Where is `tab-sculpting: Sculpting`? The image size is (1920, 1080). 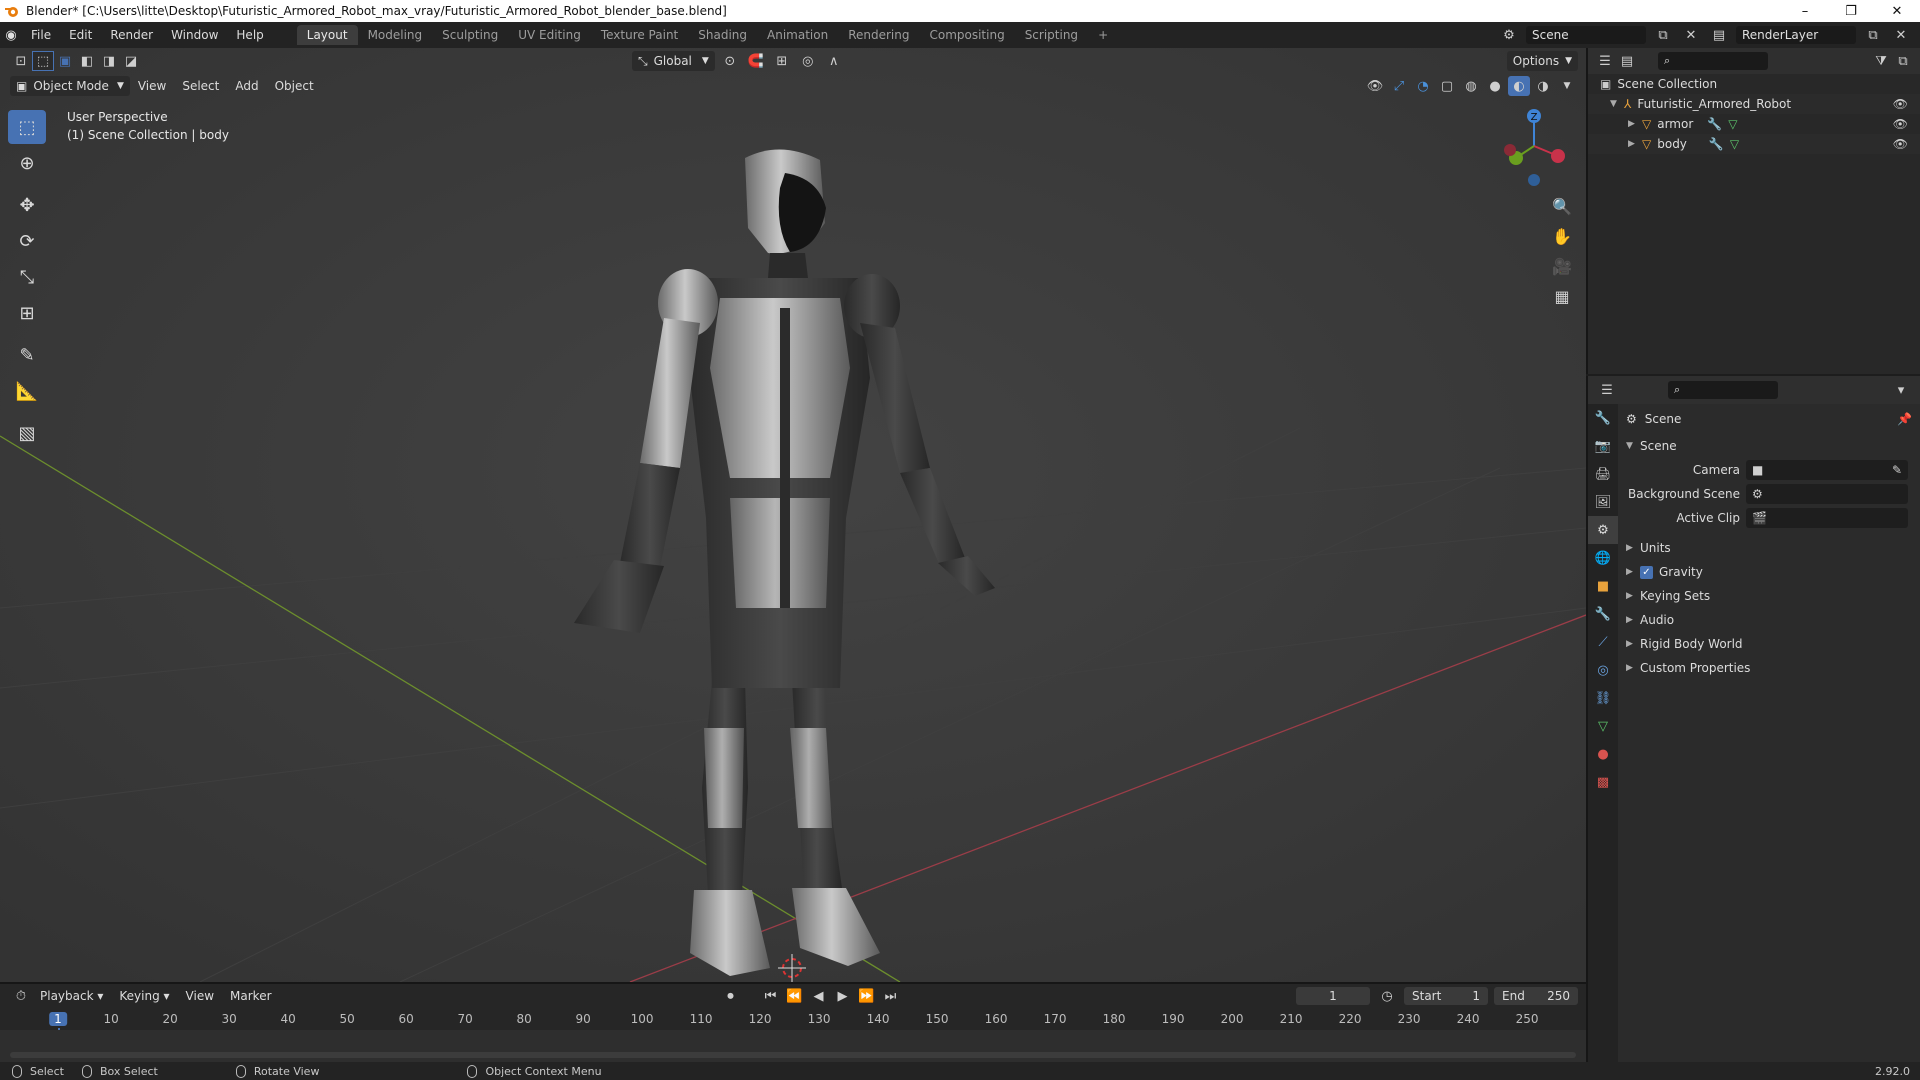 tab-sculpting: Sculpting is located at coordinates (470, 35).